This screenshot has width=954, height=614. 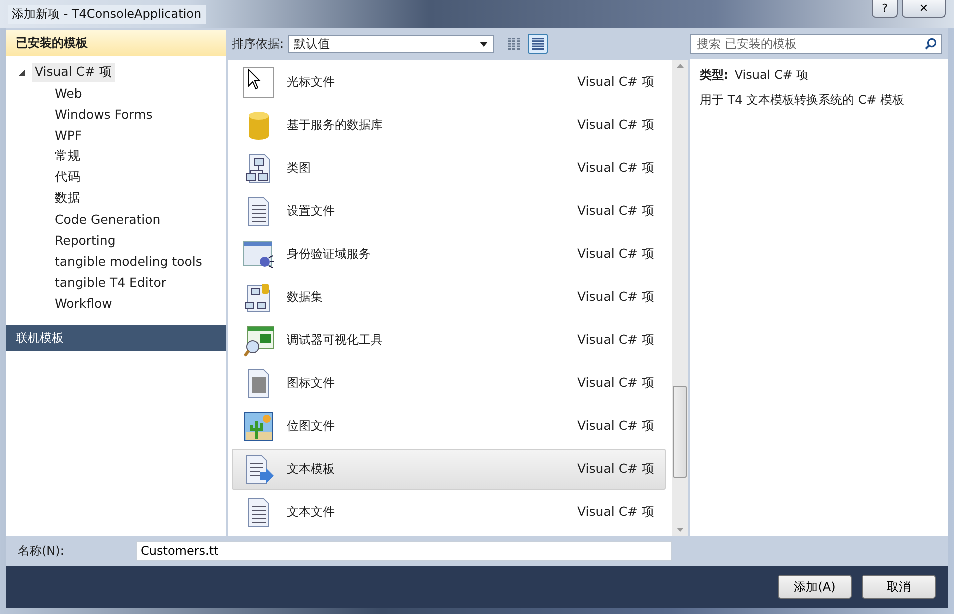 I want to click on template-item: 数据集 Visual C# 项, so click(x=449, y=297).